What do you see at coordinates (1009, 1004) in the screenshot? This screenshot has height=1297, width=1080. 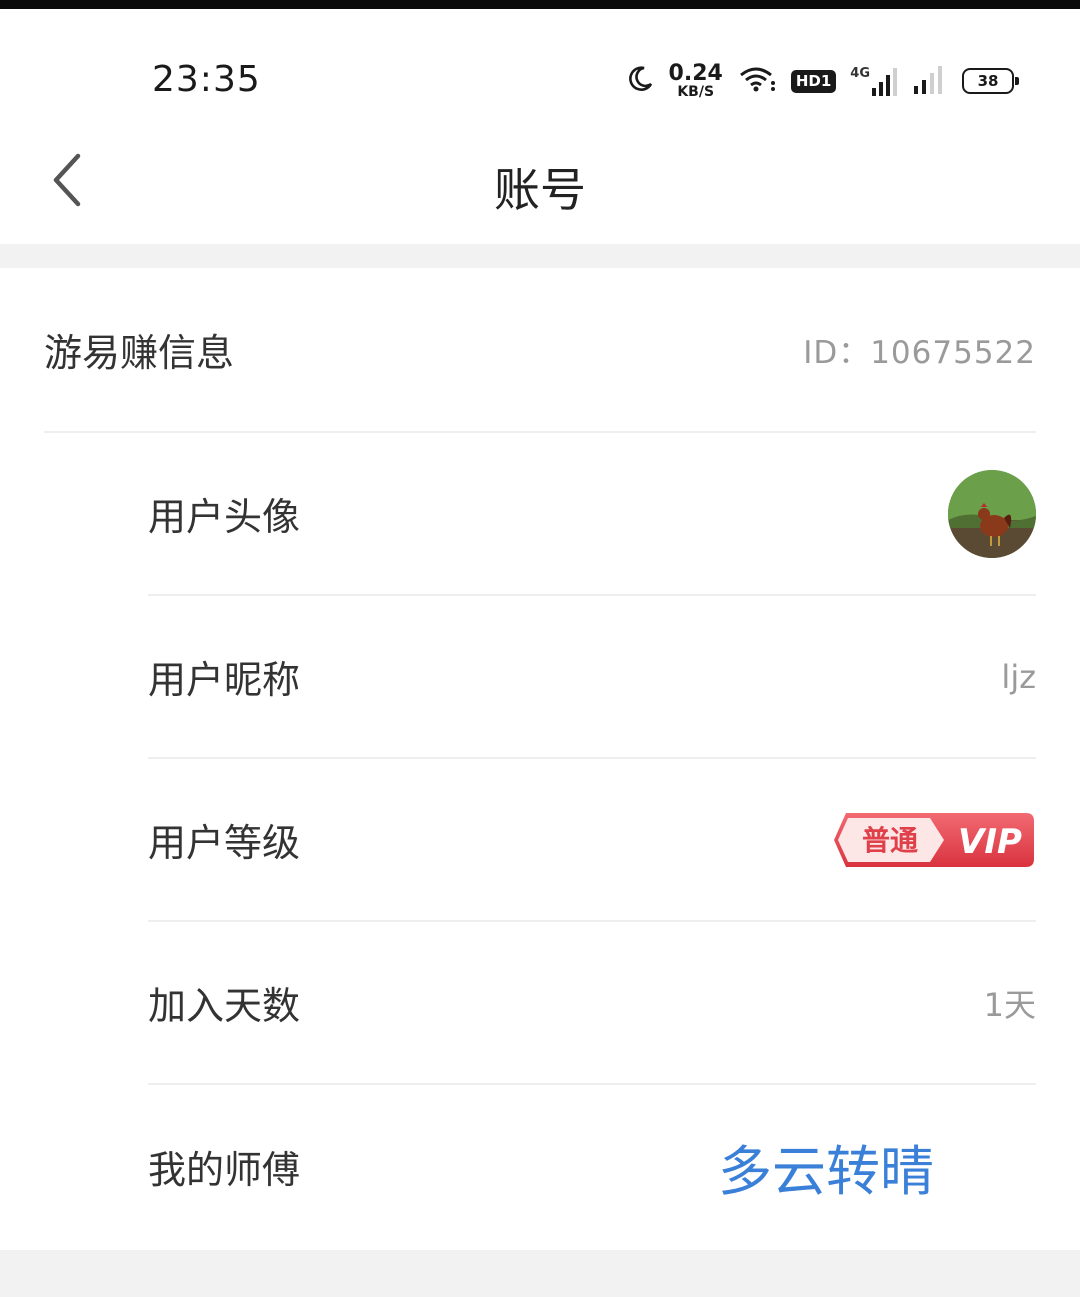 I see `join-days-value: 1天` at bounding box center [1009, 1004].